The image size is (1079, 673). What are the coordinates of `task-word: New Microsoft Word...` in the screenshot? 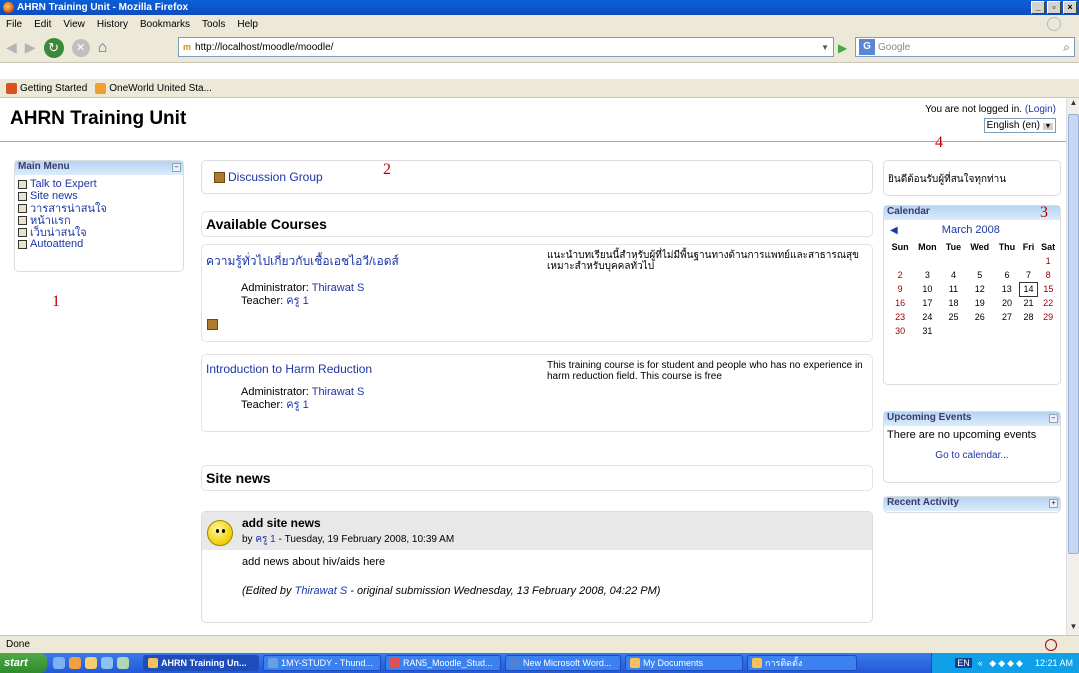 It's located at (563, 663).